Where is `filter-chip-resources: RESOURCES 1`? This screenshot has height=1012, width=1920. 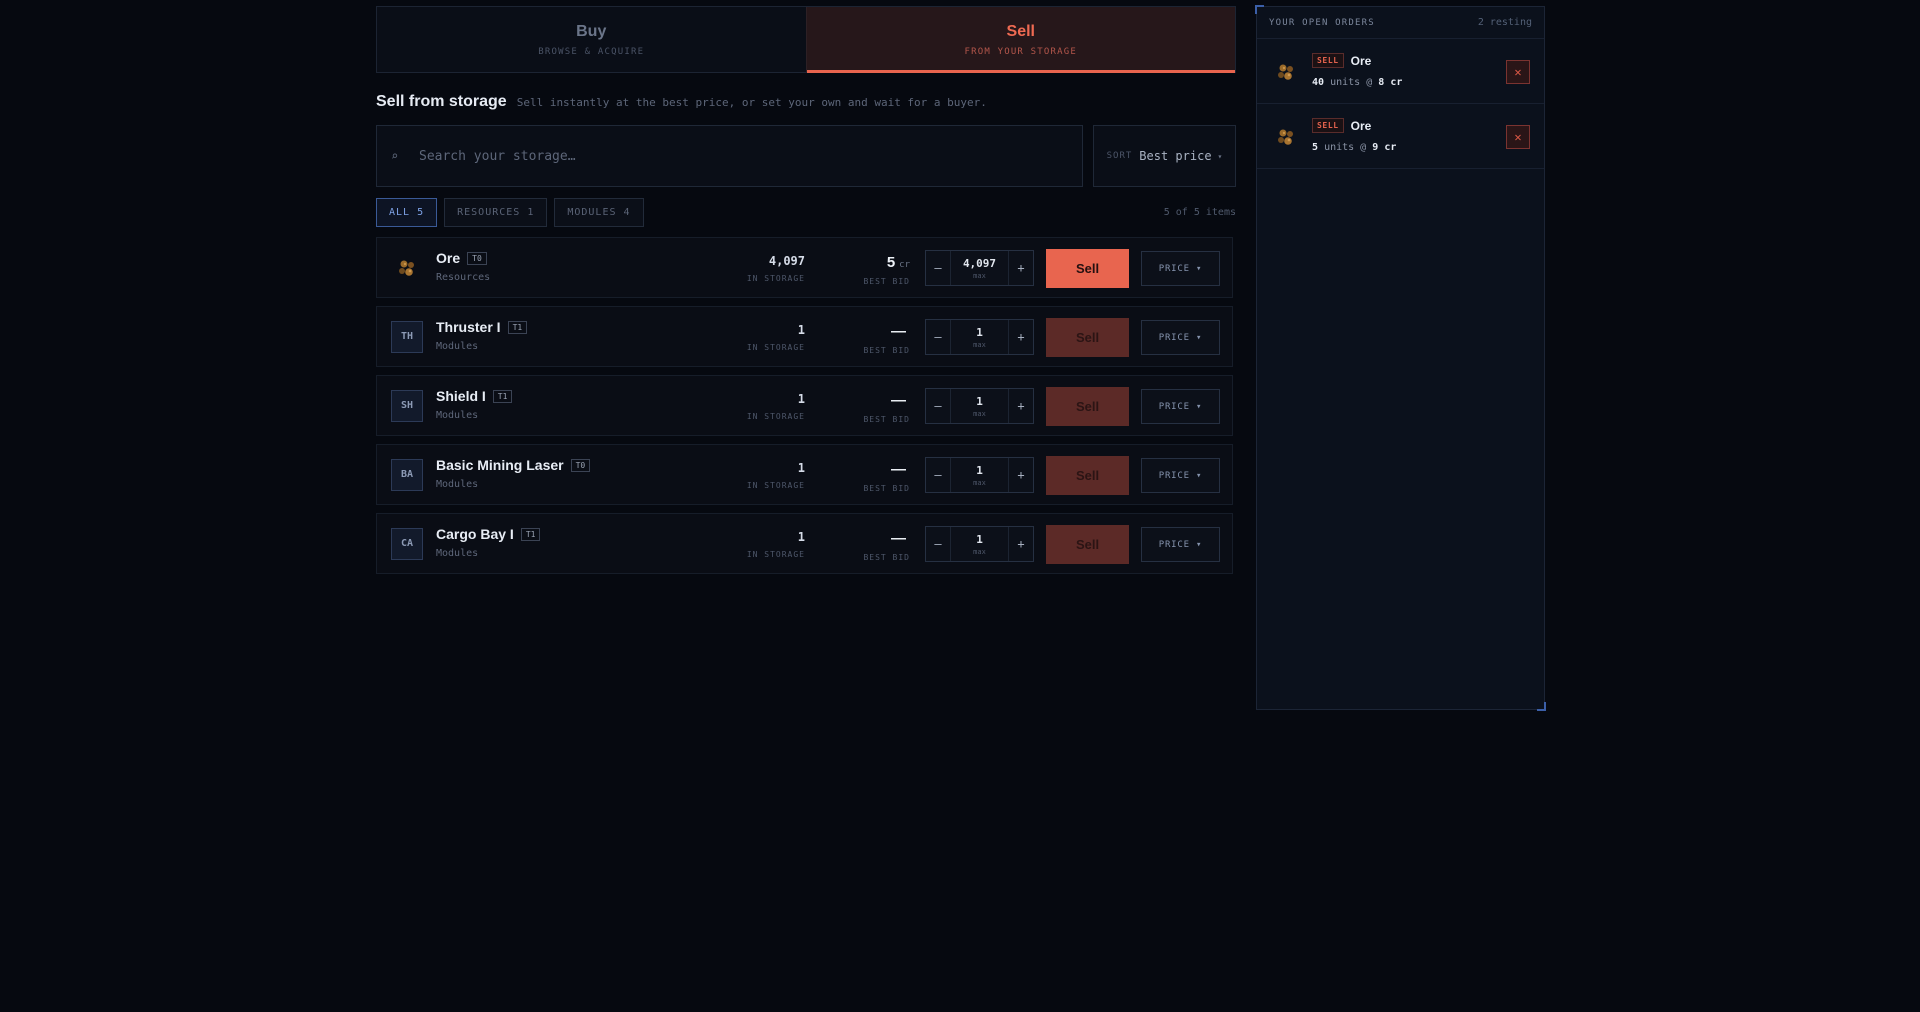
filter-chip-resources: RESOURCES 1 is located at coordinates (496, 212).